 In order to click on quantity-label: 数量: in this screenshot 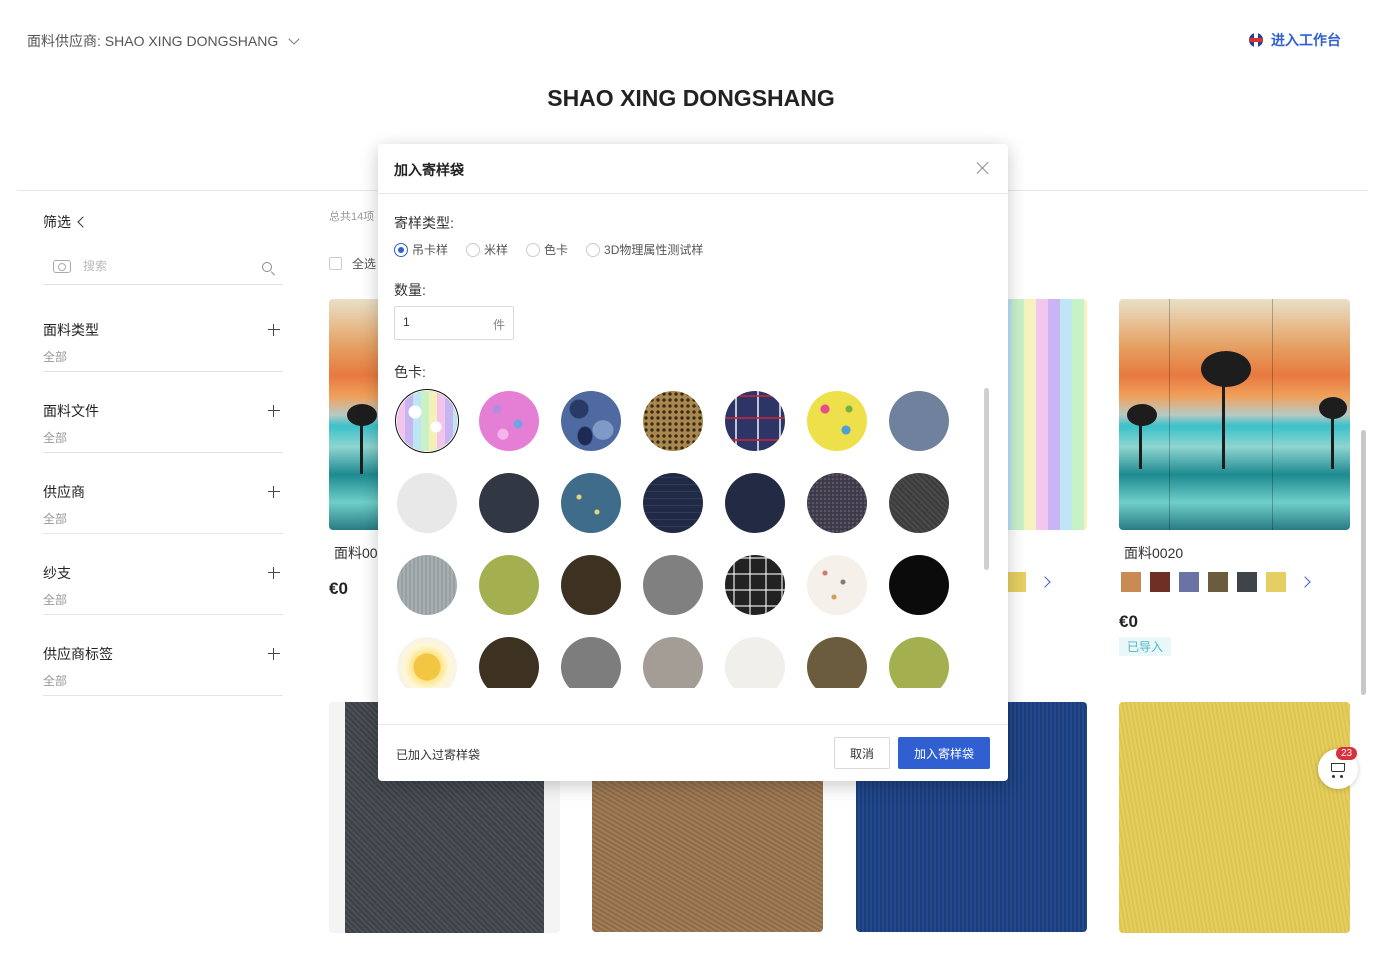, I will do `click(410, 290)`.